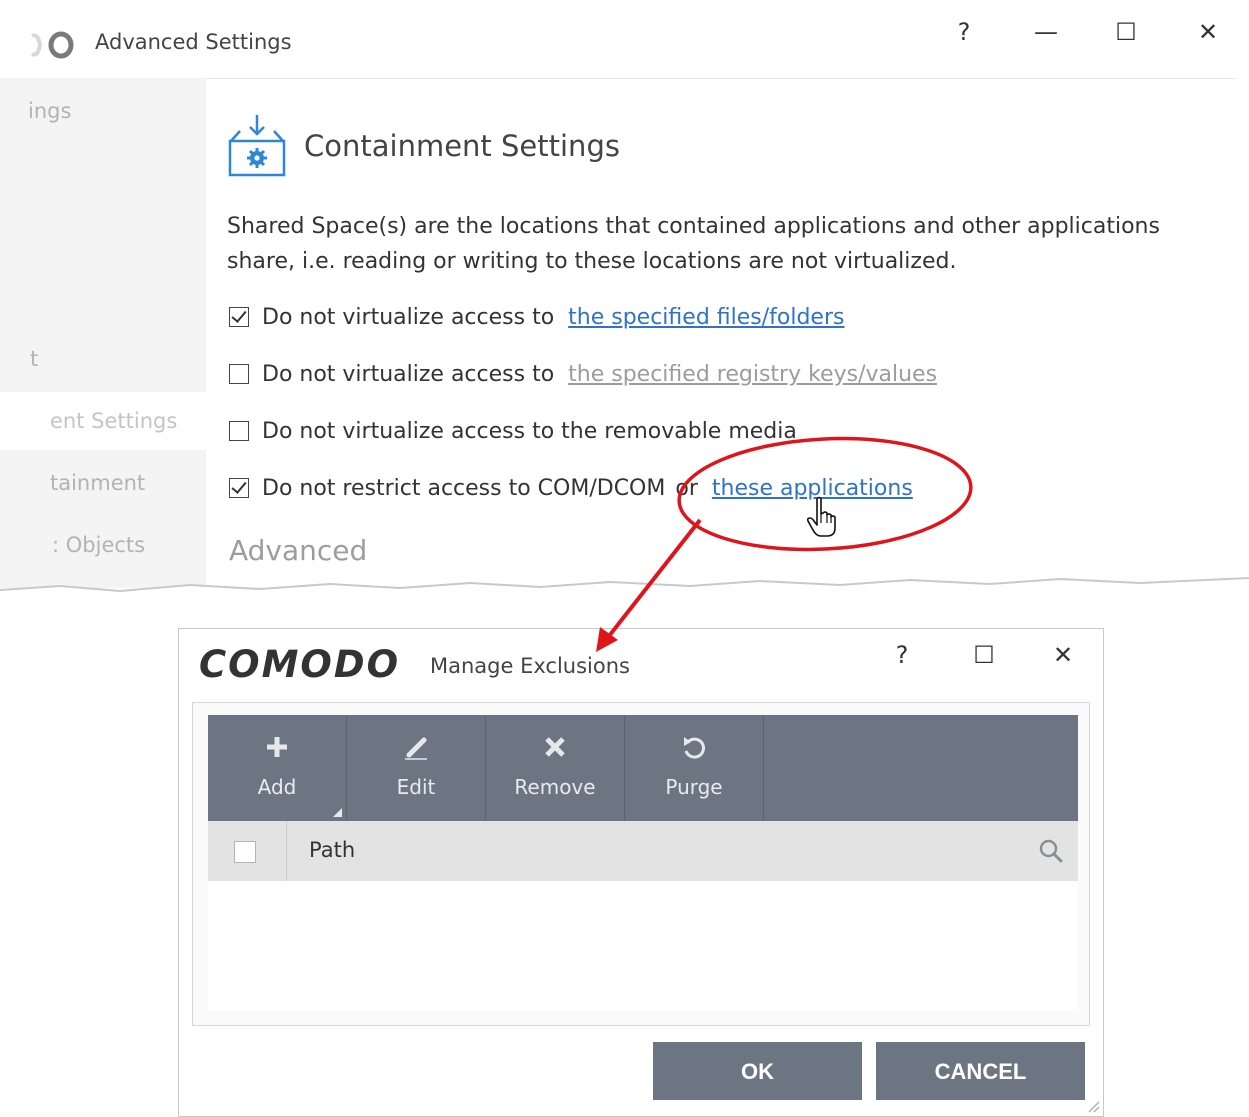 Image resolution: width=1249 pixels, height=1117 pixels. I want to click on edit-label: Edit, so click(416, 787).